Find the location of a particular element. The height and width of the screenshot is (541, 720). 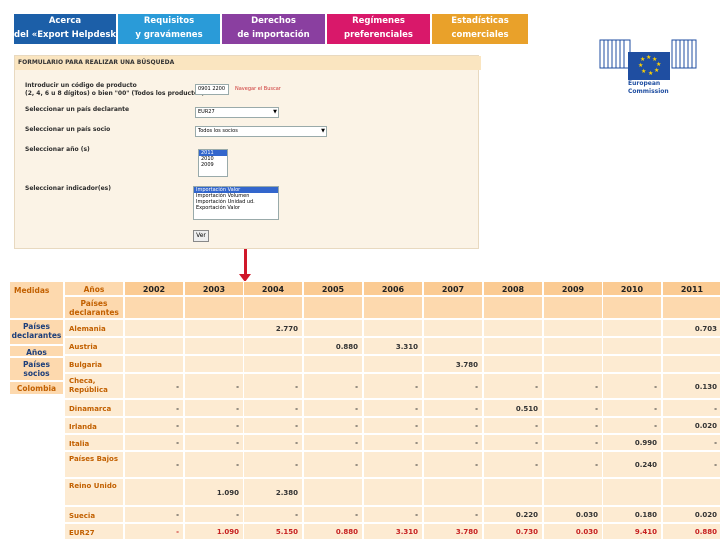

data-cell: 2.770 is located at coordinates (273, 328).